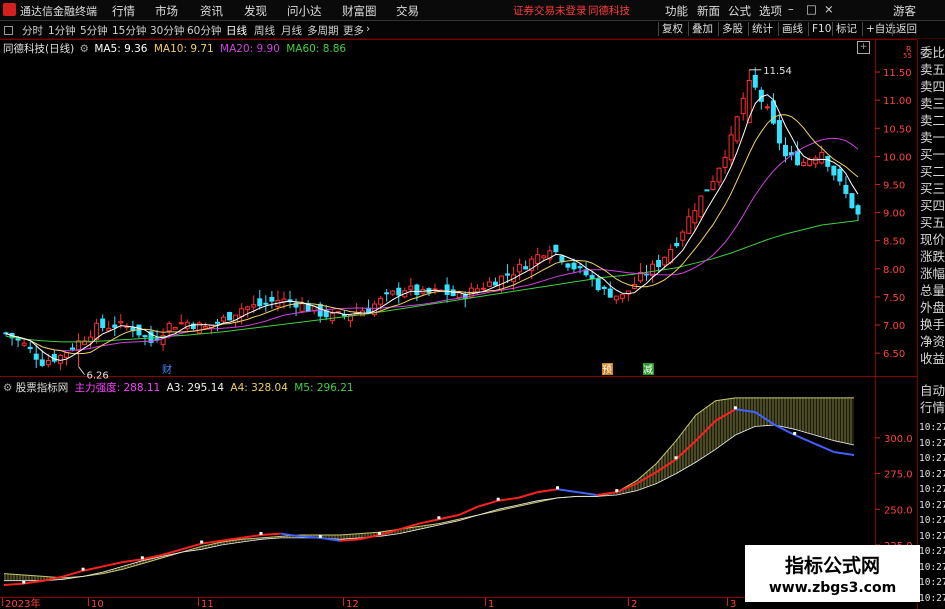 This screenshot has height=609, width=945. Describe the element at coordinates (894, 185) in the screenshot. I see `price-tick-label: 9.50` at that location.